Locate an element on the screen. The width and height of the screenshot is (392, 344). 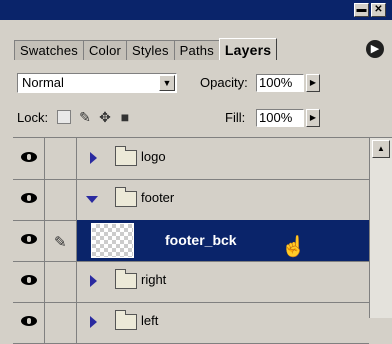
lock-transparency-icon is located at coordinates (64, 117).